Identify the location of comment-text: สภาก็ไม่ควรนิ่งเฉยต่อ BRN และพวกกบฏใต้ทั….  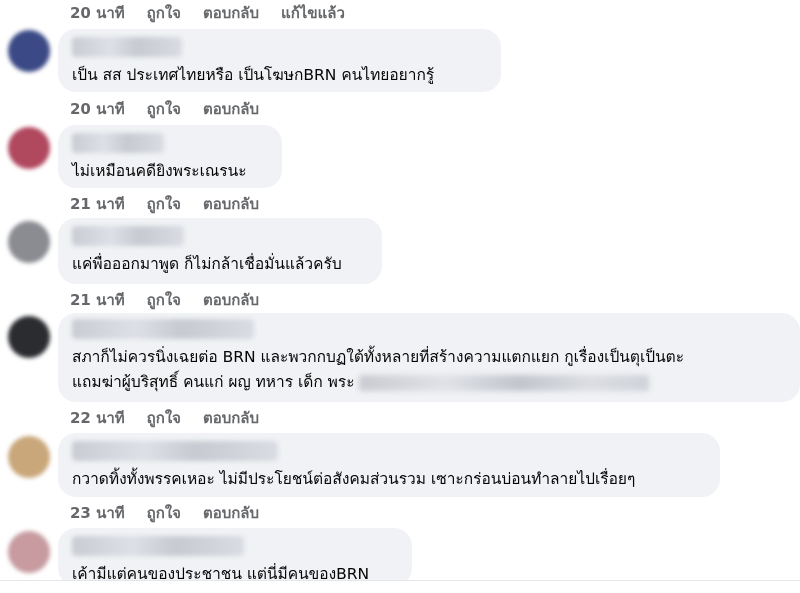
(378, 357).